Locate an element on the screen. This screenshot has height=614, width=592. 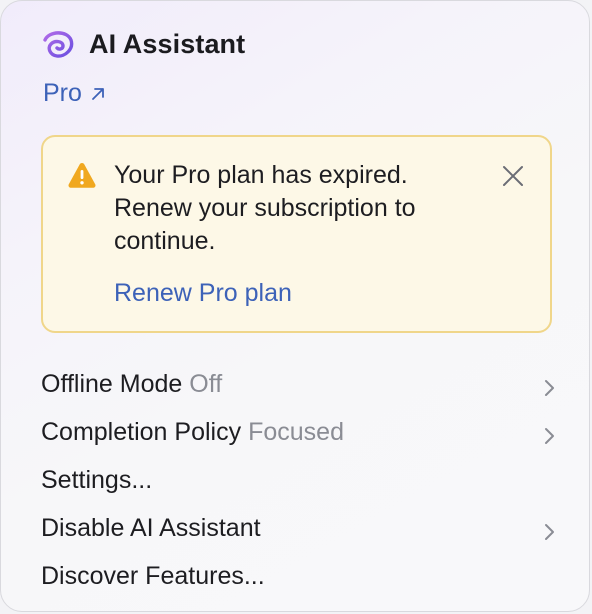
close-icon is located at coordinates (513, 176).